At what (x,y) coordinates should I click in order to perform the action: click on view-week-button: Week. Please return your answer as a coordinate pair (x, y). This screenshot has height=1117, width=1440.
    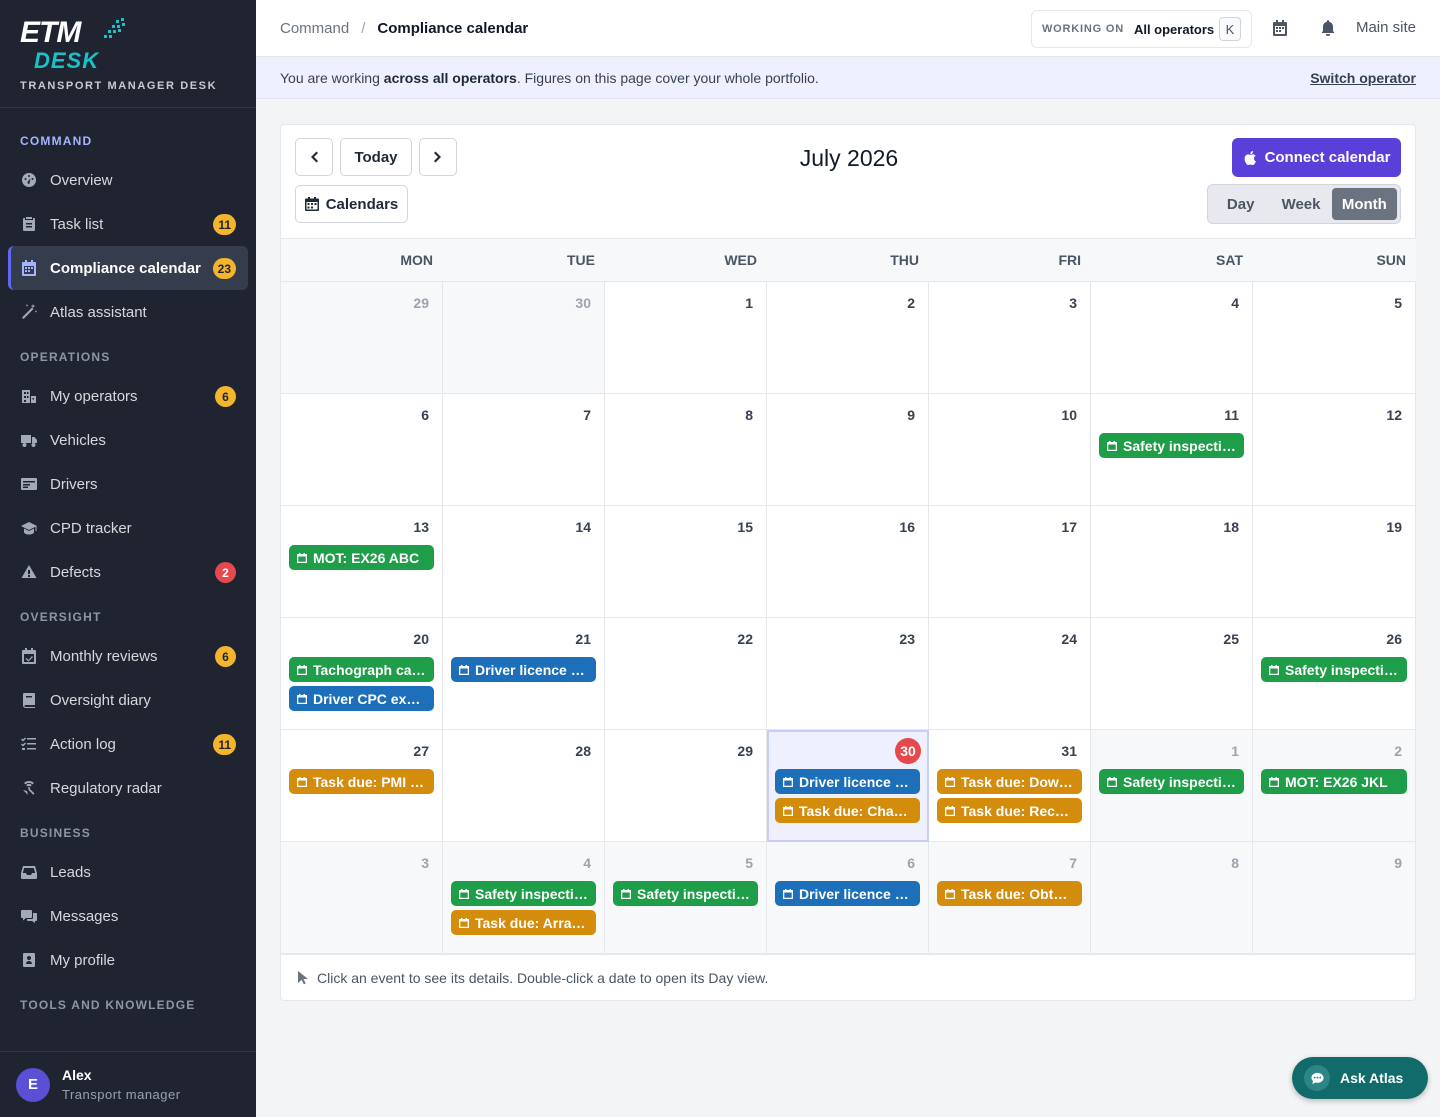
    Looking at the image, I should click on (1300, 204).